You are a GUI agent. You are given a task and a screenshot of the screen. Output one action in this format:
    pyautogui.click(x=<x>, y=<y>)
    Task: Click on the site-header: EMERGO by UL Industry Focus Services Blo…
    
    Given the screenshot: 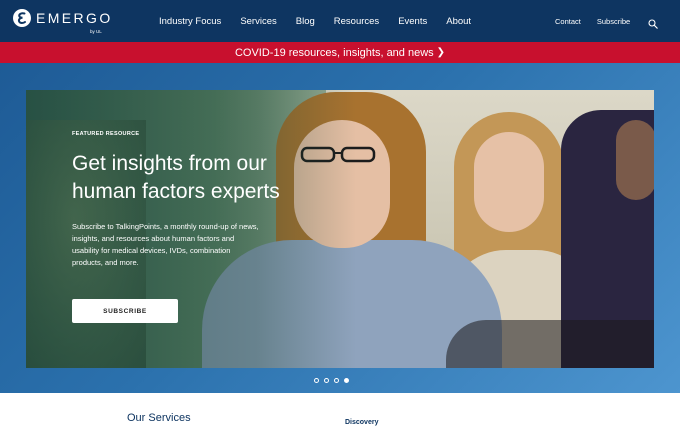 What is the action you would take?
    pyautogui.click(x=340, y=21)
    